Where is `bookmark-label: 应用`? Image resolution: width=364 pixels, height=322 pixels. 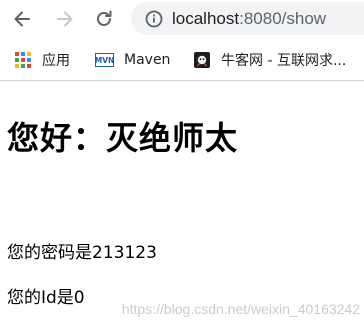 bookmark-label: 应用 is located at coordinates (56, 61).